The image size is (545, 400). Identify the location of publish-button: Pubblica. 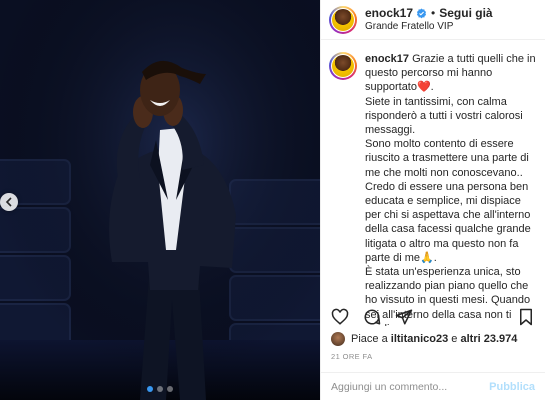
(512, 387).